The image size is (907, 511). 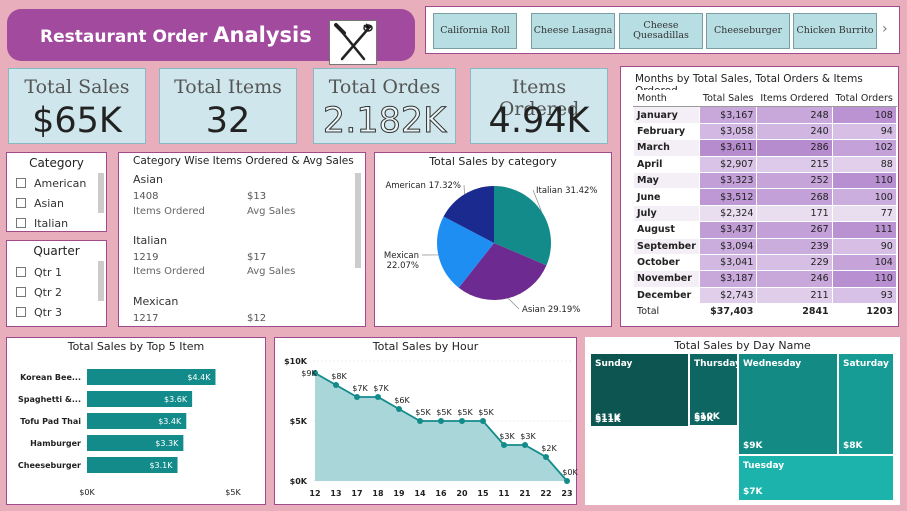 What do you see at coordinates (728, 197) in the screenshot?
I see `table-cell: $3,512` at bounding box center [728, 197].